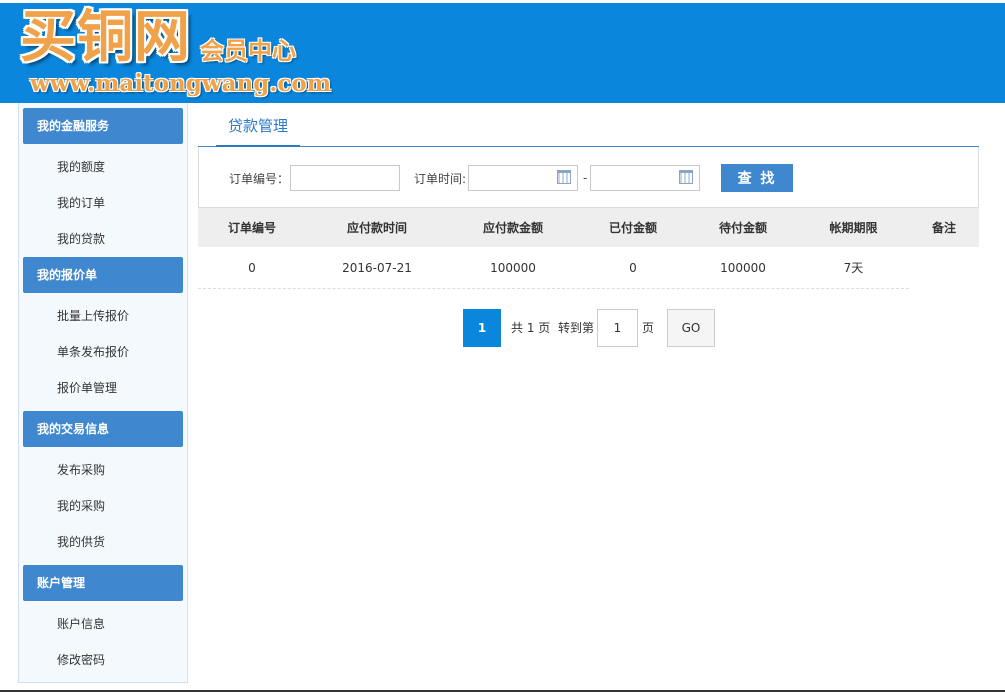  I want to click on cell-due-amount: 100000, so click(513, 268).